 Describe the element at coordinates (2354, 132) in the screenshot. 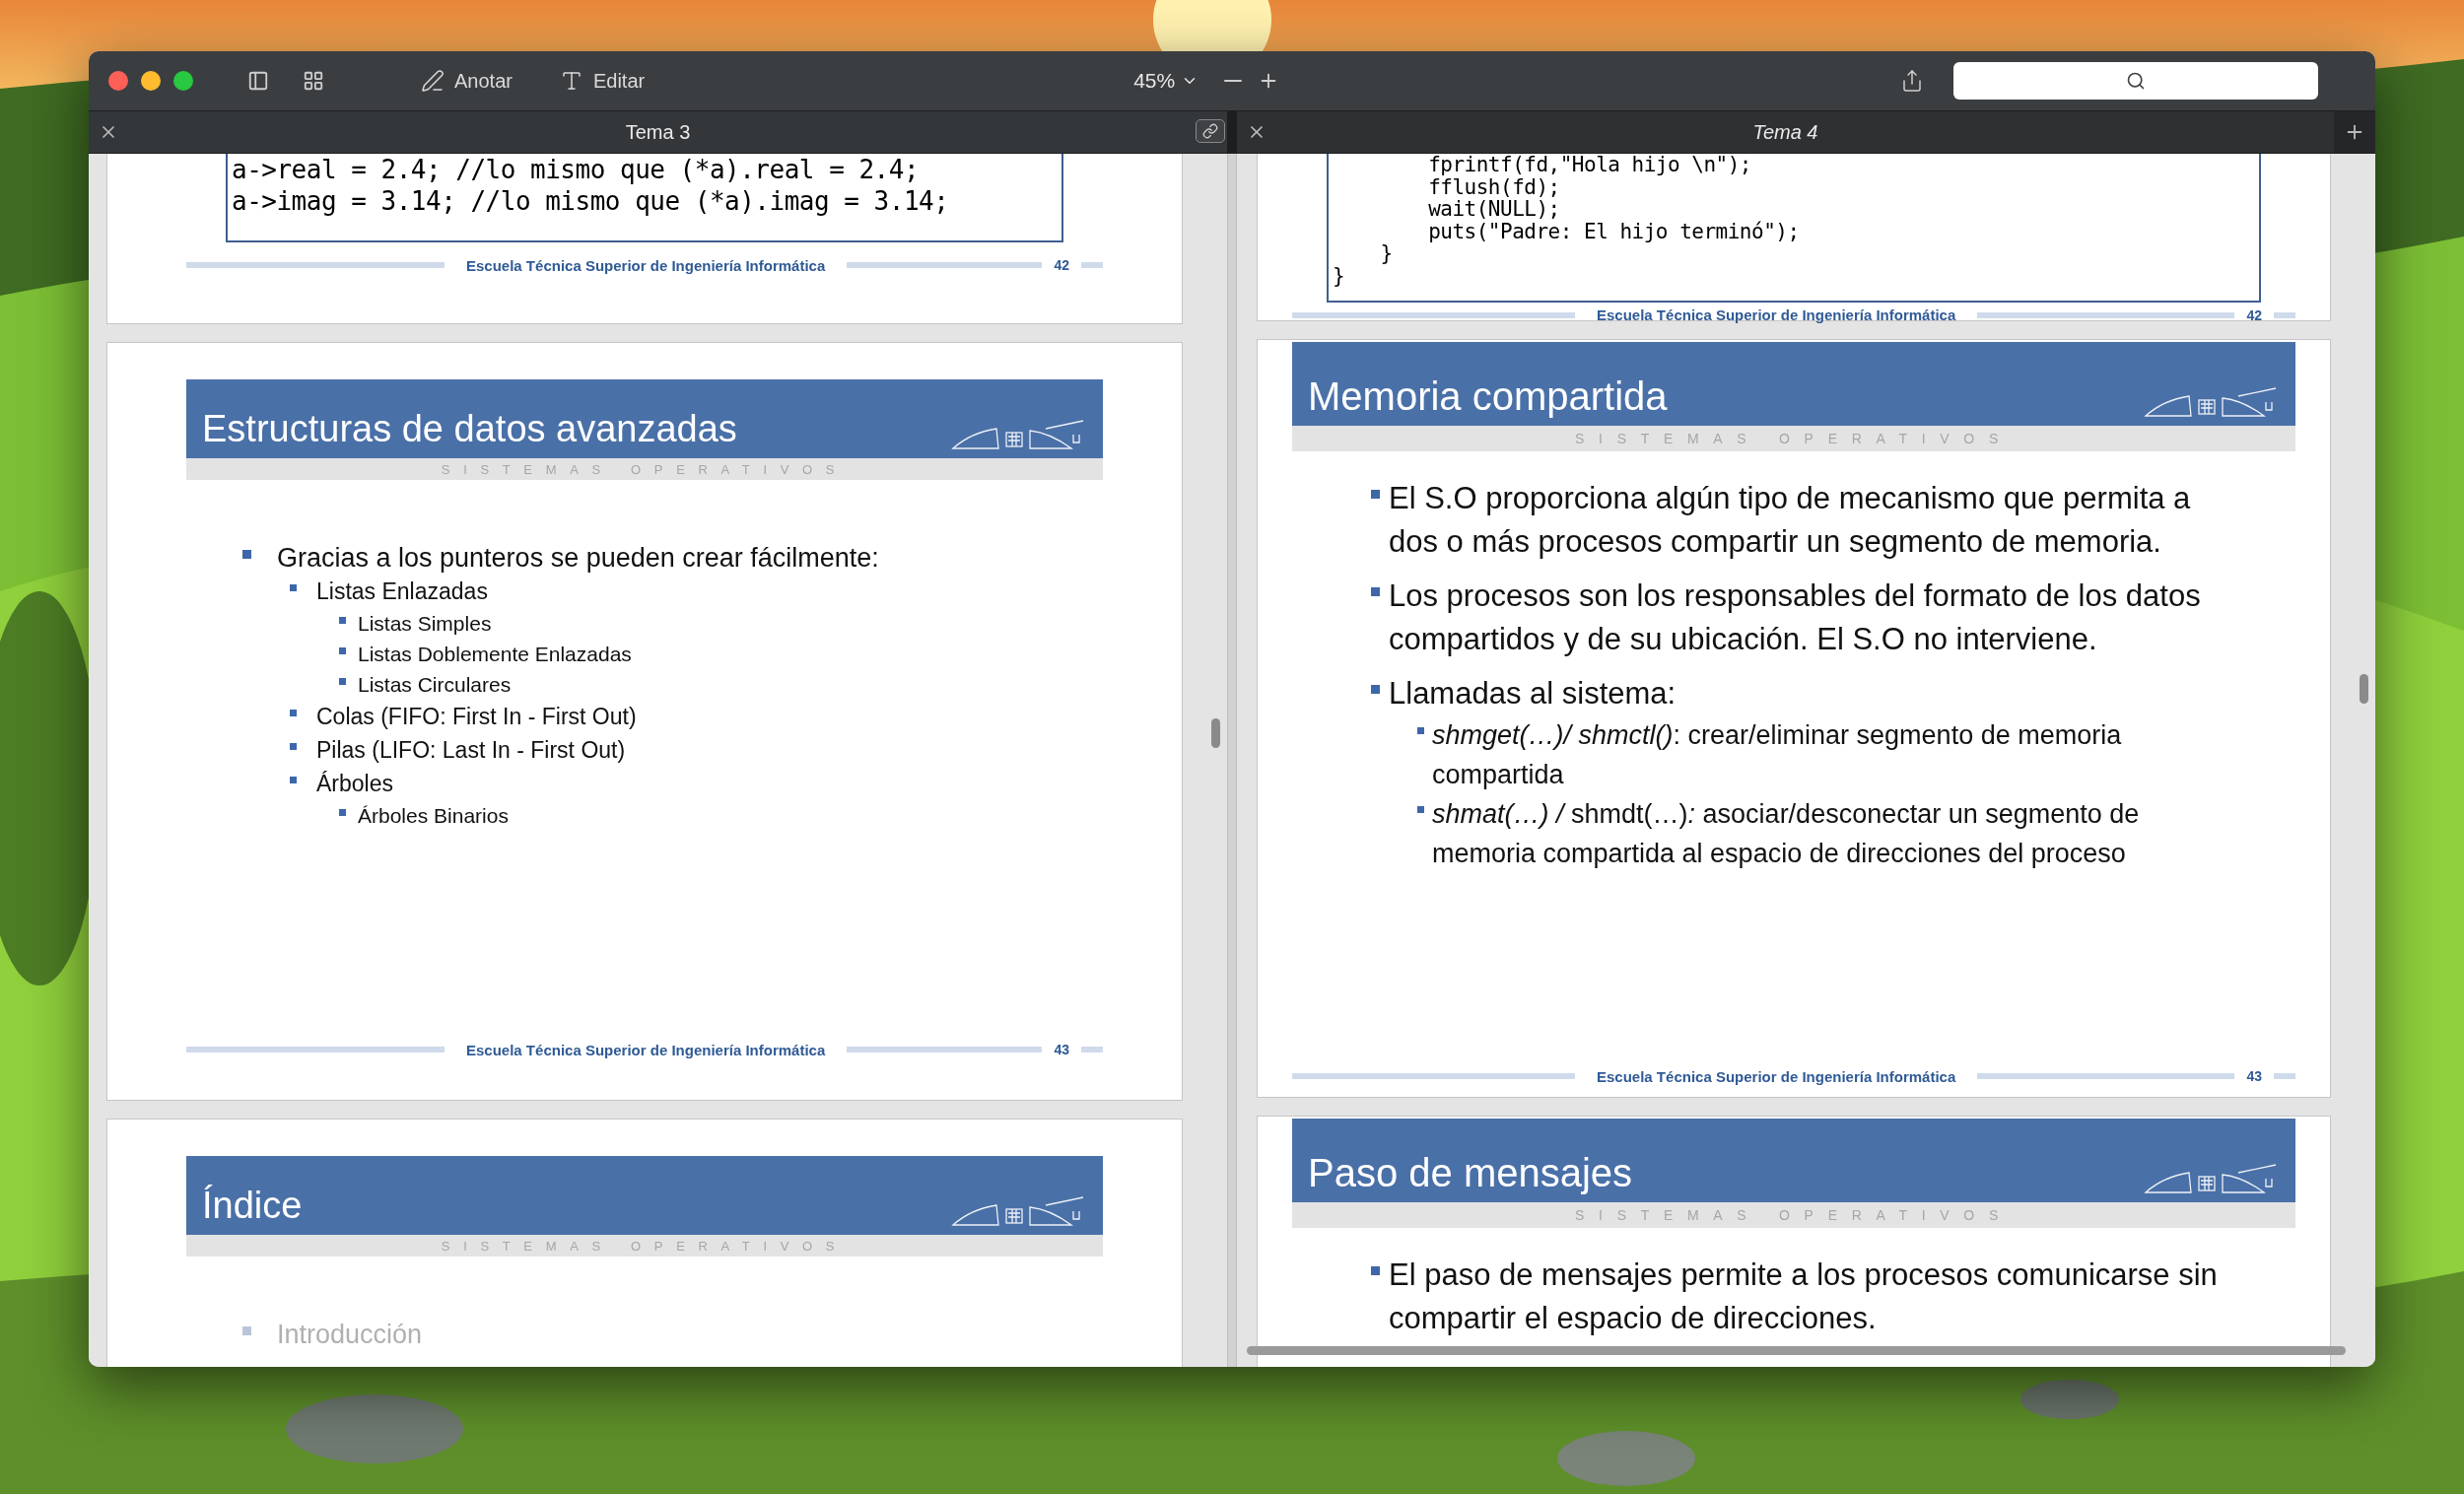

I see `new-tab-icon` at that location.